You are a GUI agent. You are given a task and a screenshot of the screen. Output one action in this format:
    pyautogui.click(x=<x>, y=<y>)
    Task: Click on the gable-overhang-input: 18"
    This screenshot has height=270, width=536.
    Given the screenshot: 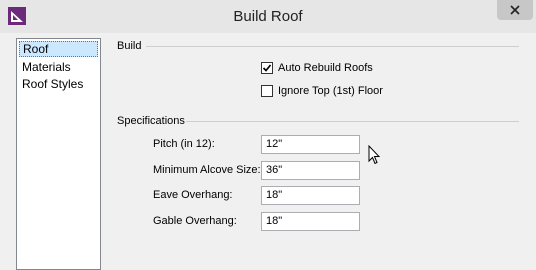 What is the action you would take?
    pyautogui.click(x=310, y=221)
    